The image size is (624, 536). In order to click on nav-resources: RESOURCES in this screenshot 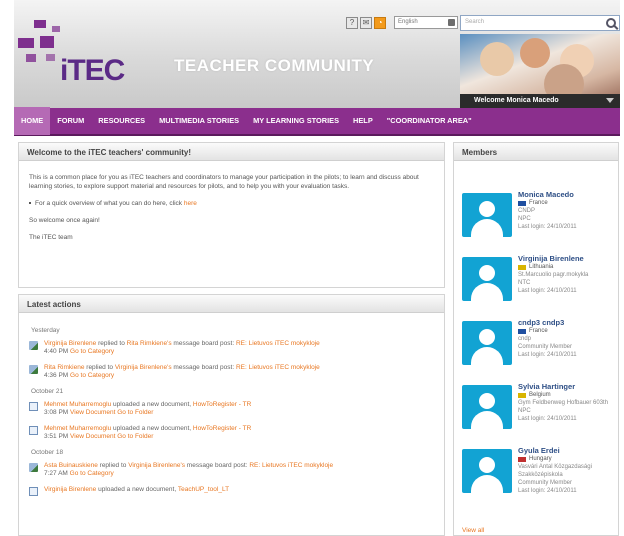, I will do `click(121, 121)`.